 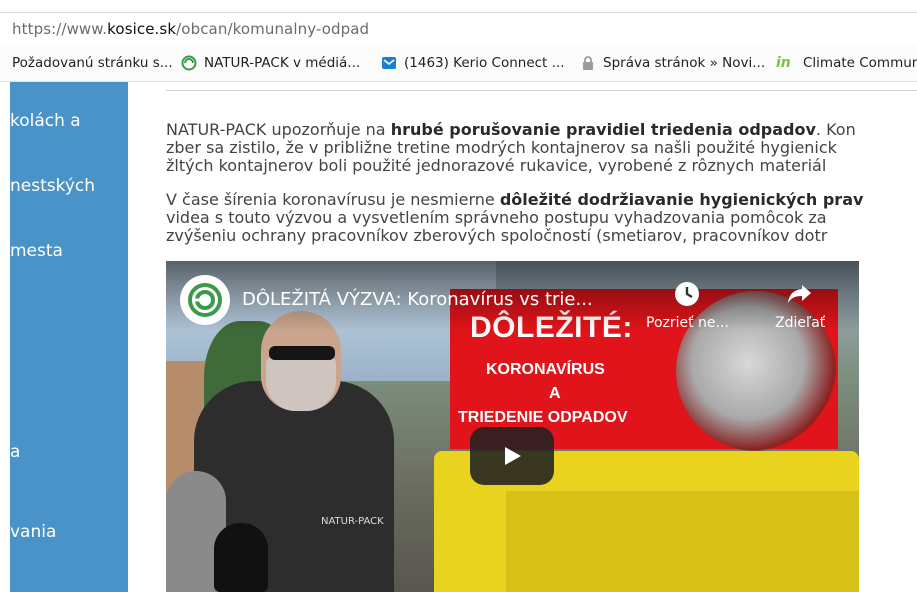 I want to click on sidebar-item-label: vania, so click(x=33, y=532).